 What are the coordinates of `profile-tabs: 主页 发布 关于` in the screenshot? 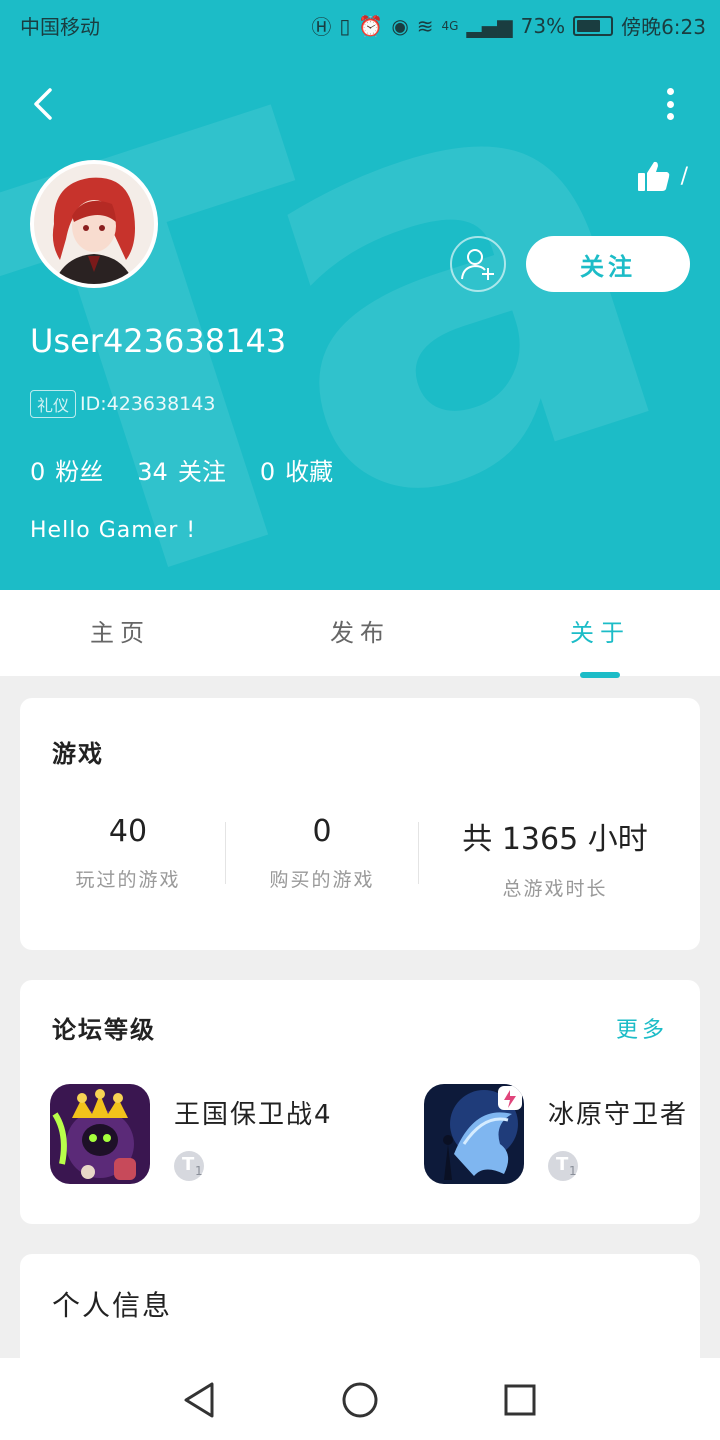 It's located at (360, 633).